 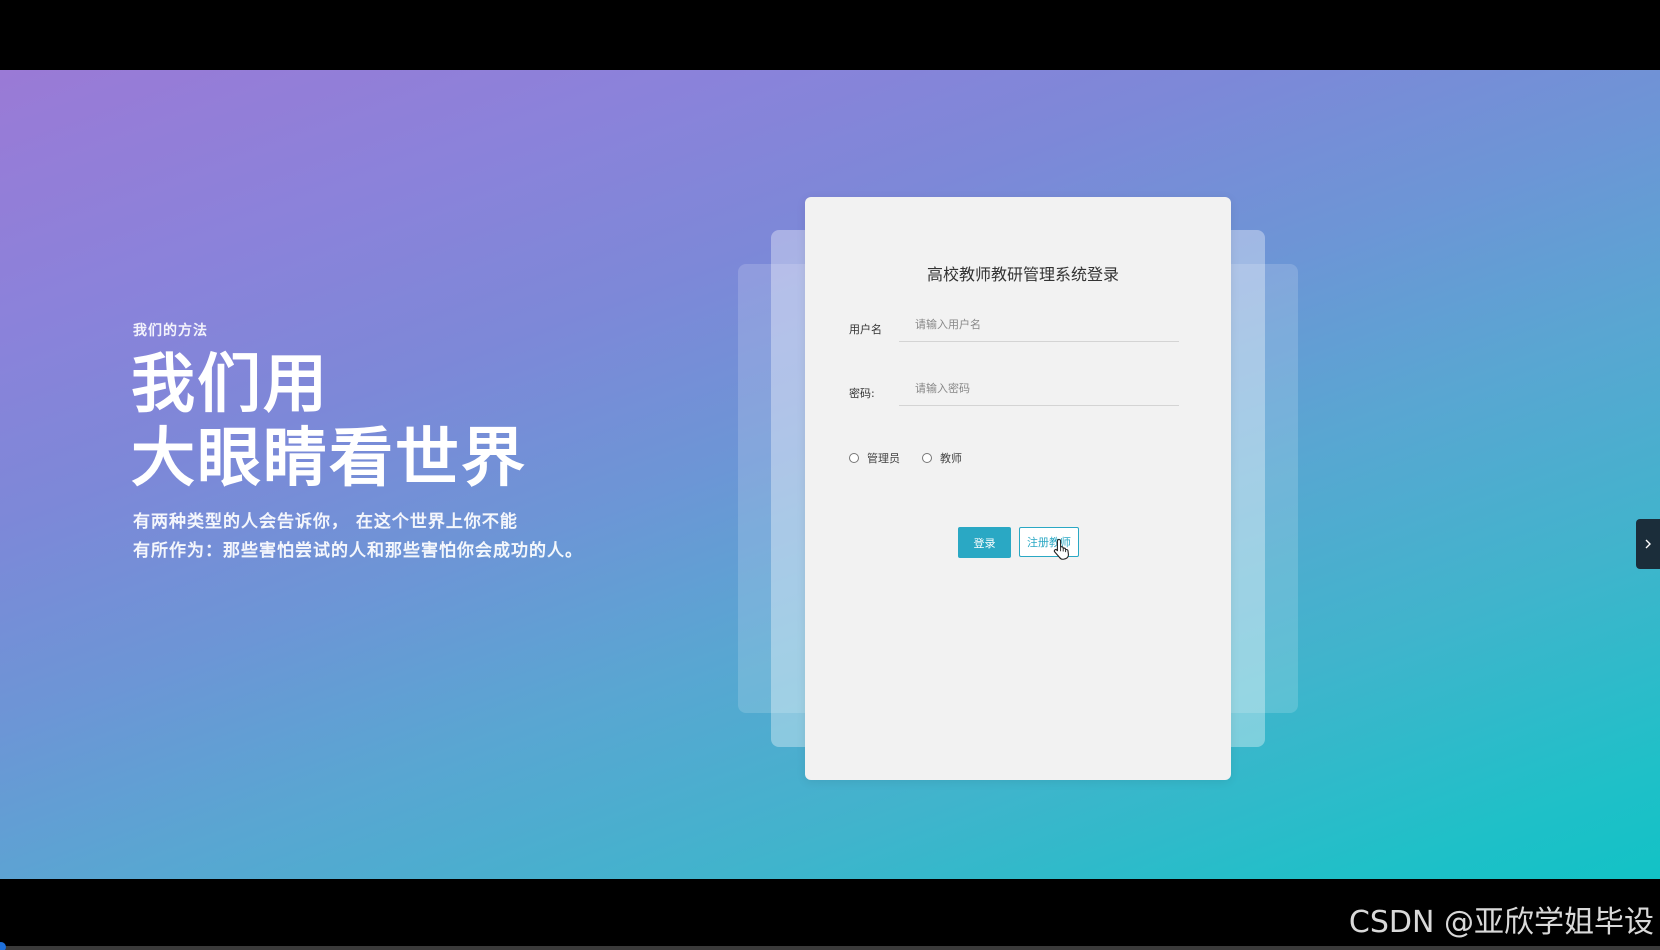 I want to click on side-panel-toggle, so click(x=1648, y=544).